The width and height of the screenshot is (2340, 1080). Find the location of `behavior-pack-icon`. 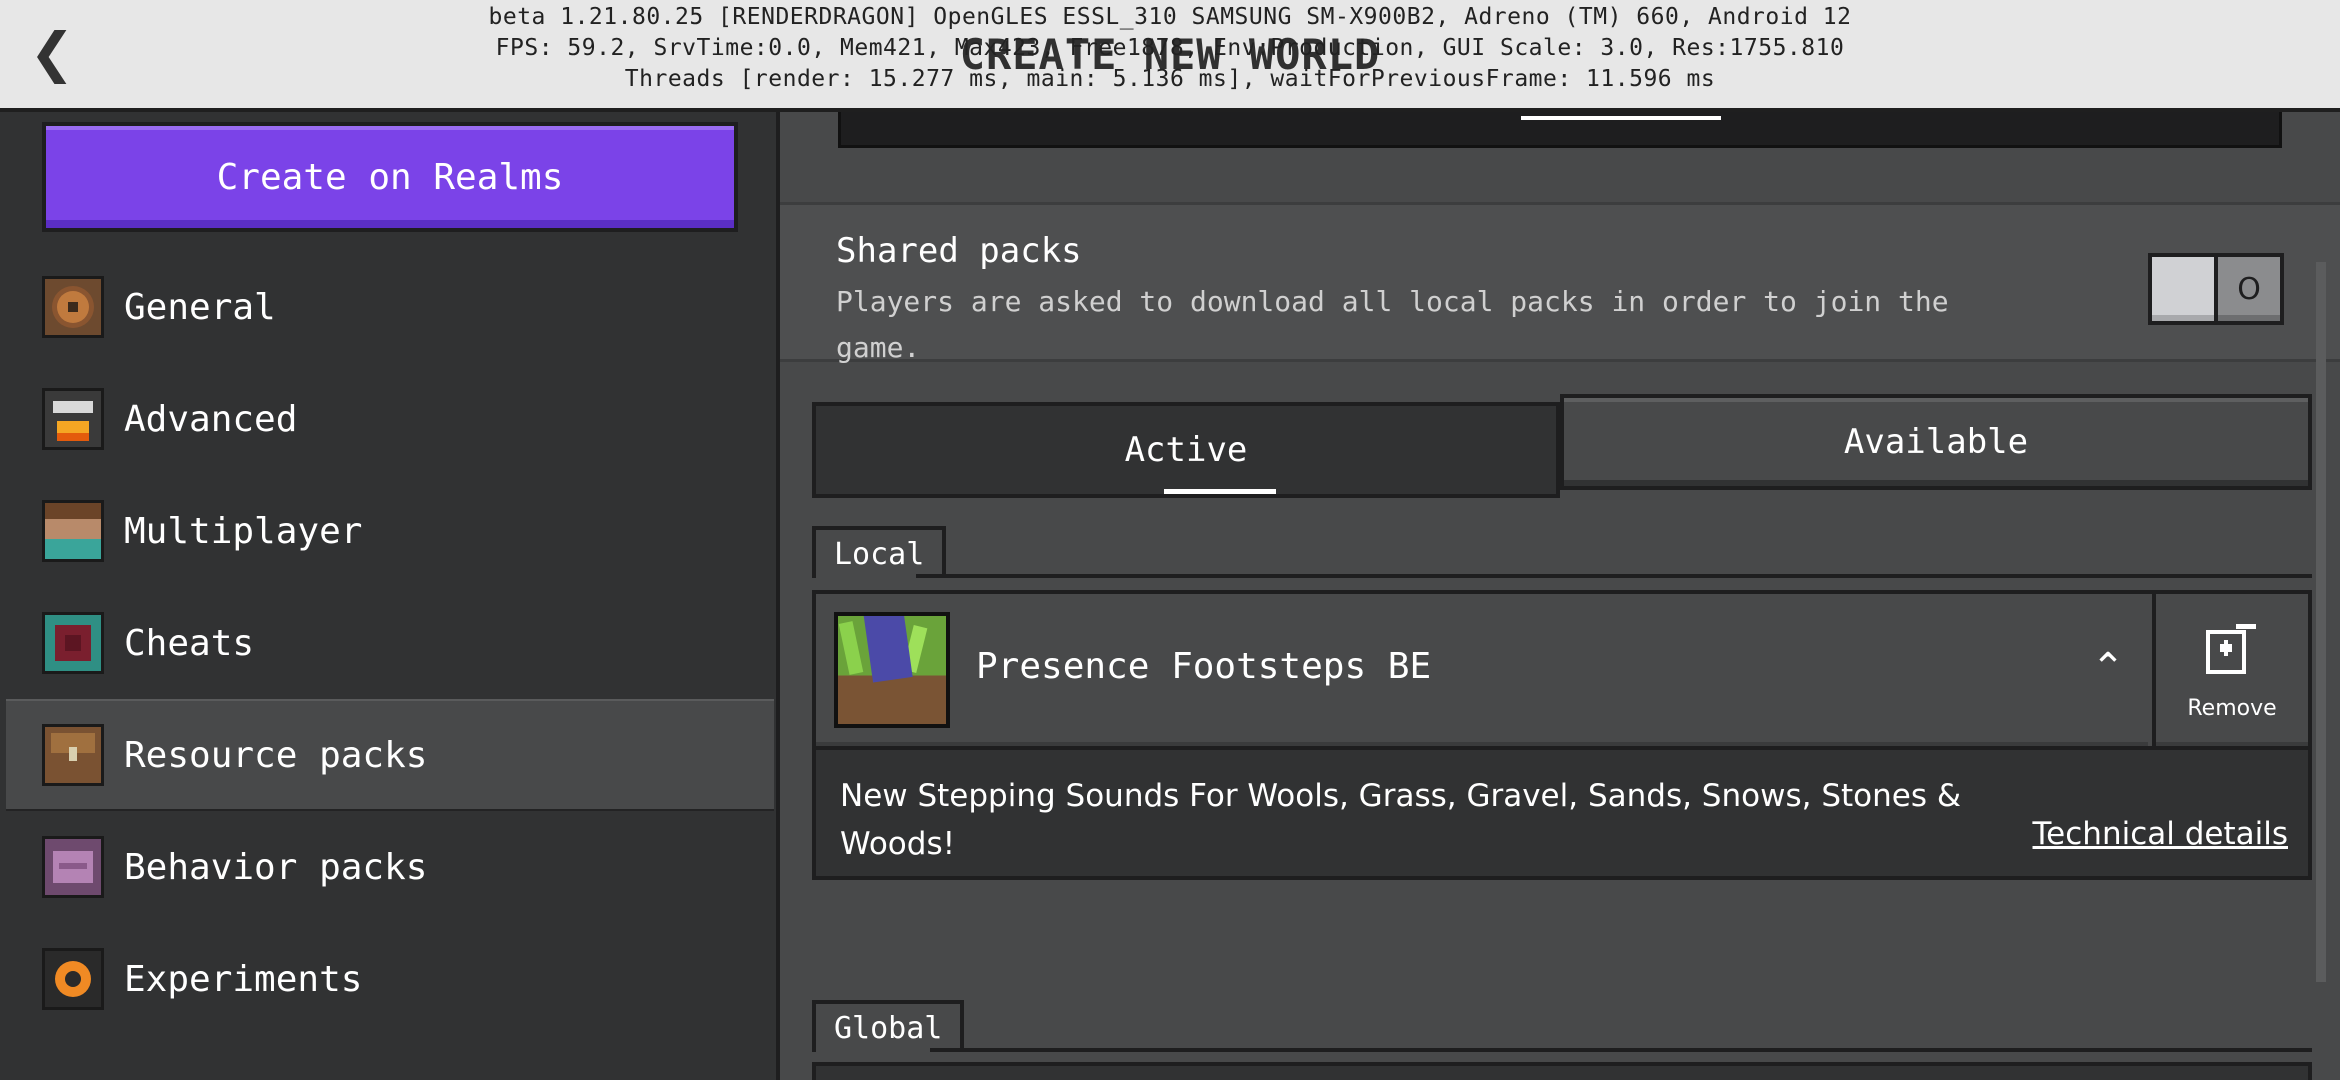

behavior-pack-icon is located at coordinates (73, 867).